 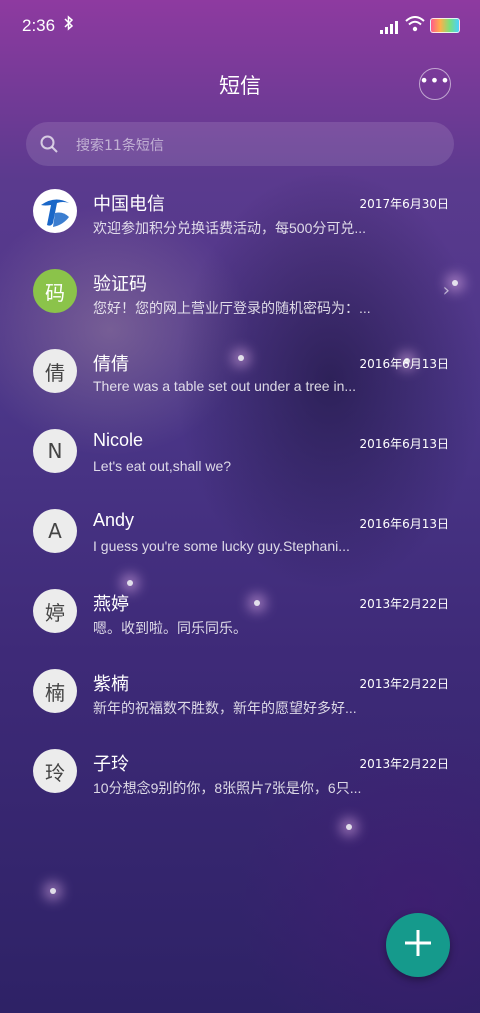 I want to click on avatar: A, so click(x=55, y=531).